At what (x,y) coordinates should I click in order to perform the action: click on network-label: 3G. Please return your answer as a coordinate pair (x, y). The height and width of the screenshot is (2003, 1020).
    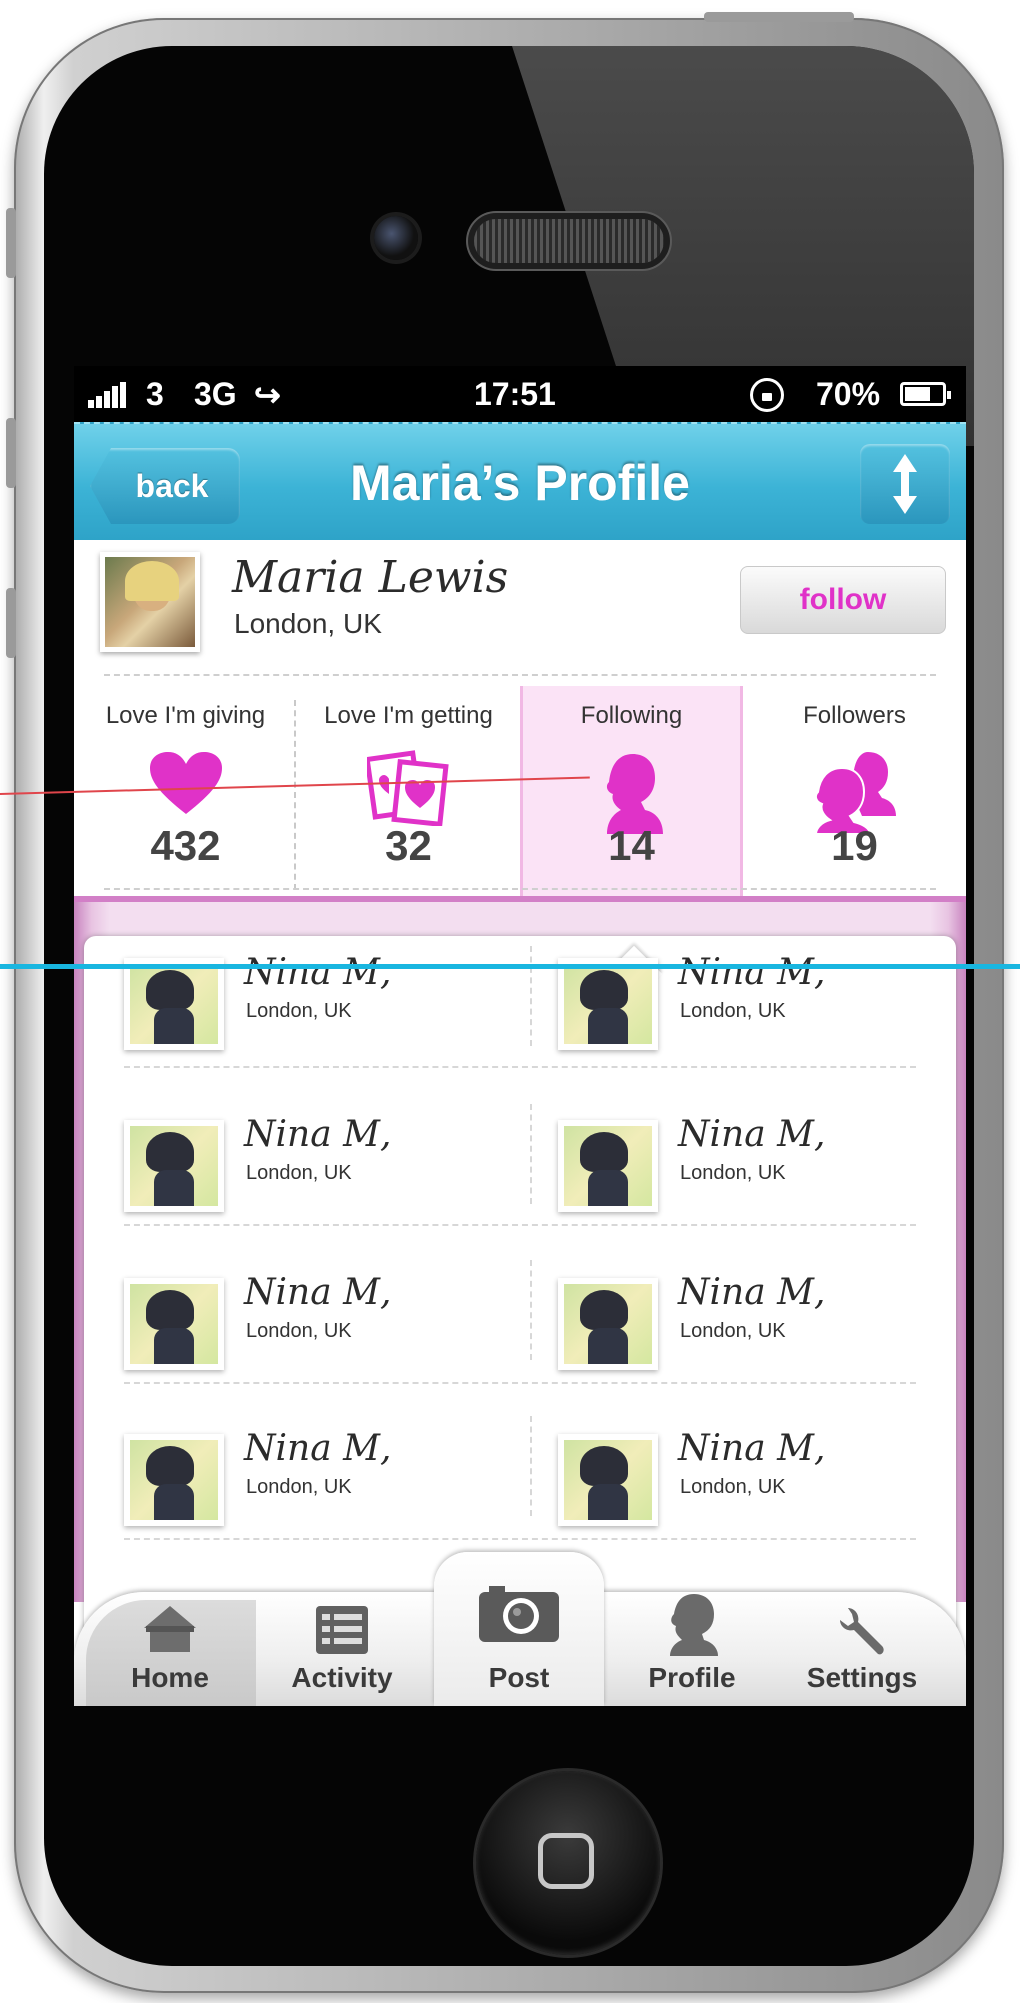
    Looking at the image, I should click on (215, 394).